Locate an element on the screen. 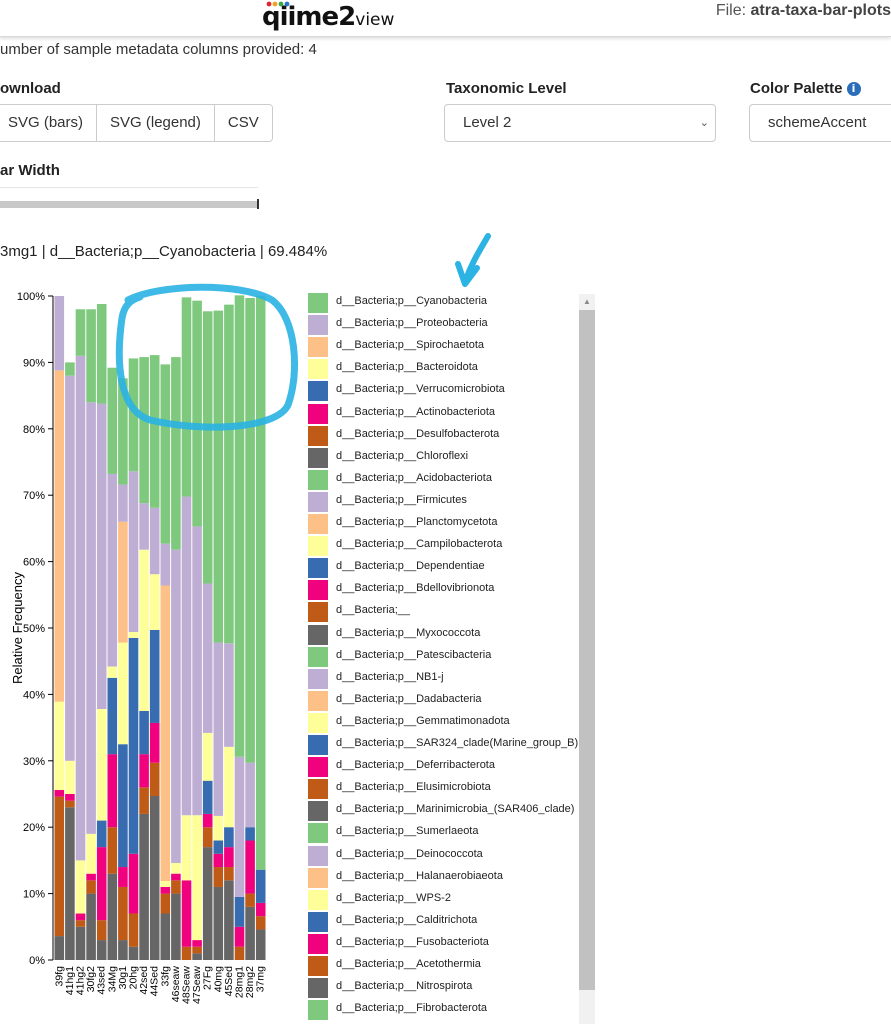  legend-item: d__Bacteria;p__Gemmatimonadota is located at coordinates (442, 723).